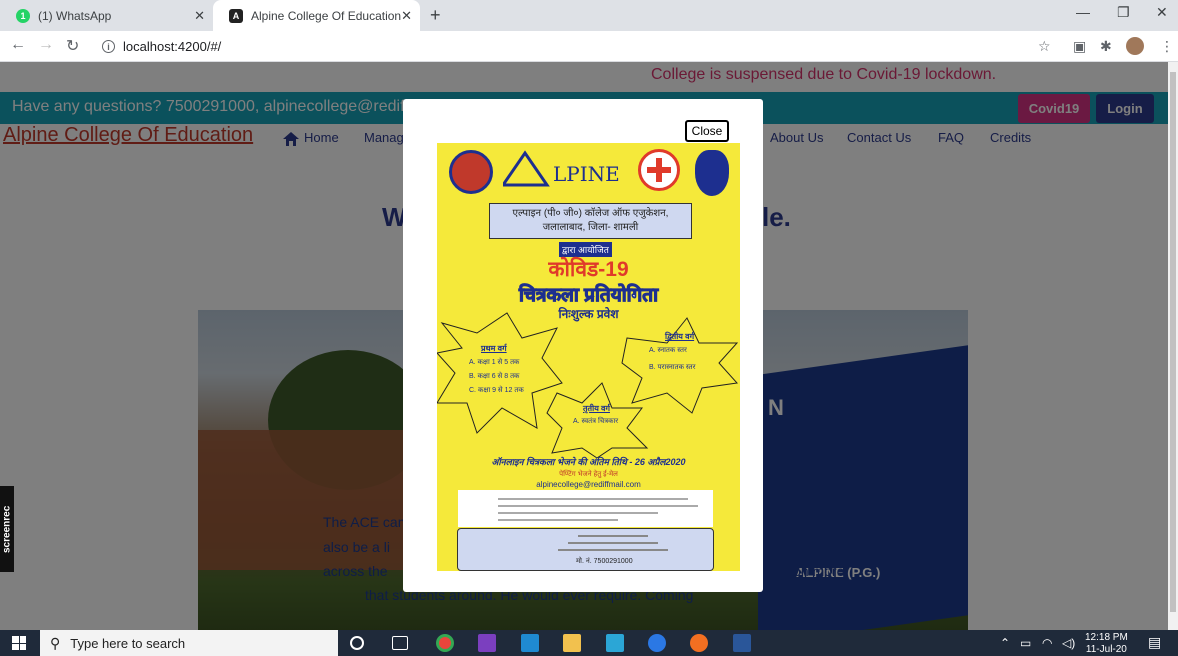 The width and height of the screenshot is (1178, 656). Describe the element at coordinates (1083, 12) in the screenshot. I see `minimize-icon: —` at that location.